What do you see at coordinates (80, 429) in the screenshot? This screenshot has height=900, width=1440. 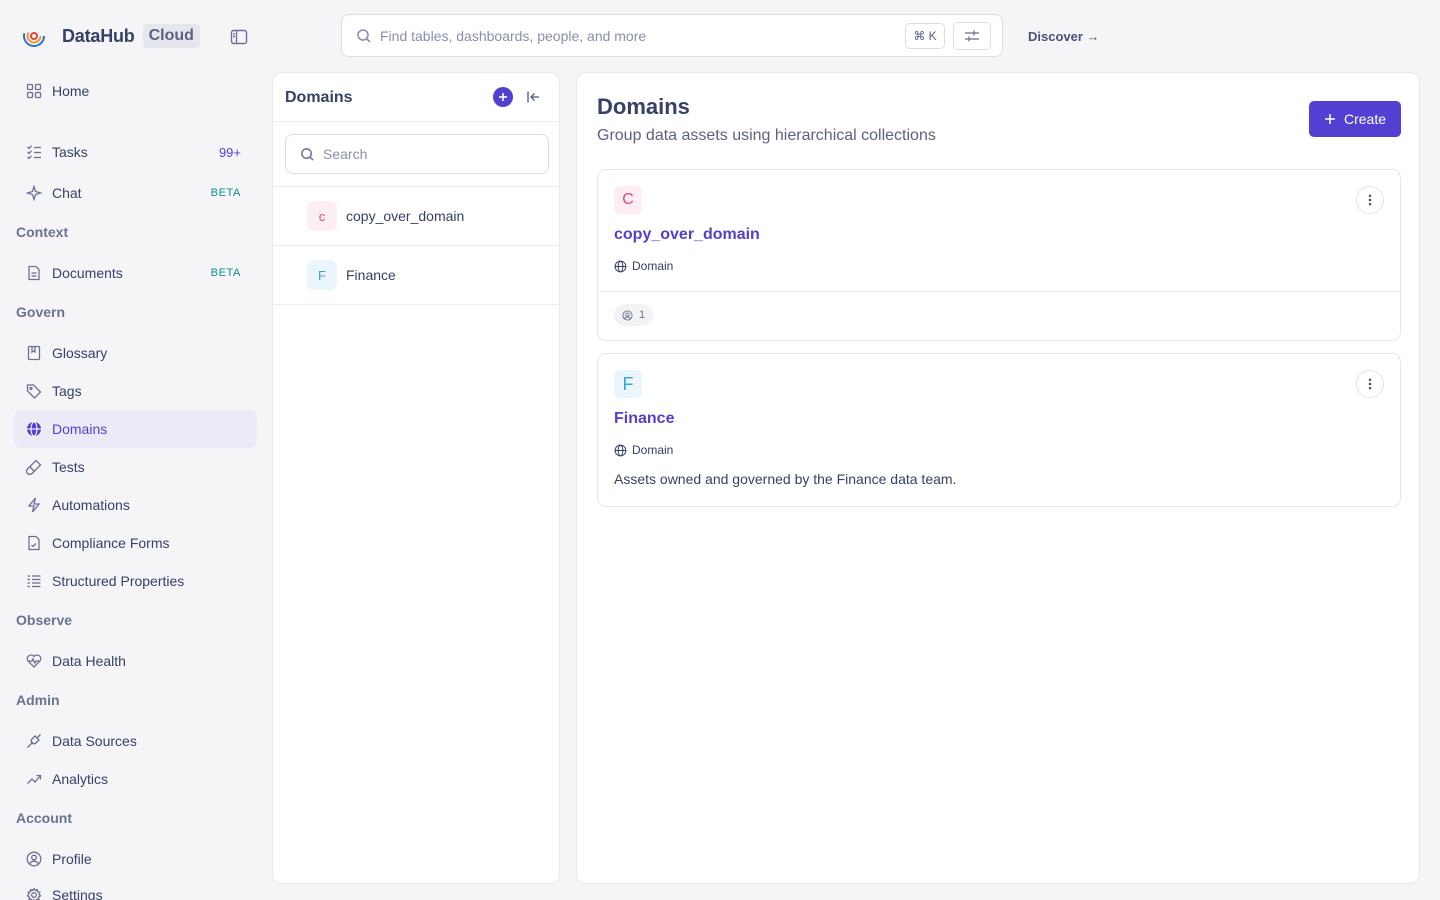 I see `sidebar-item-label: Domains` at bounding box center [80, 429].